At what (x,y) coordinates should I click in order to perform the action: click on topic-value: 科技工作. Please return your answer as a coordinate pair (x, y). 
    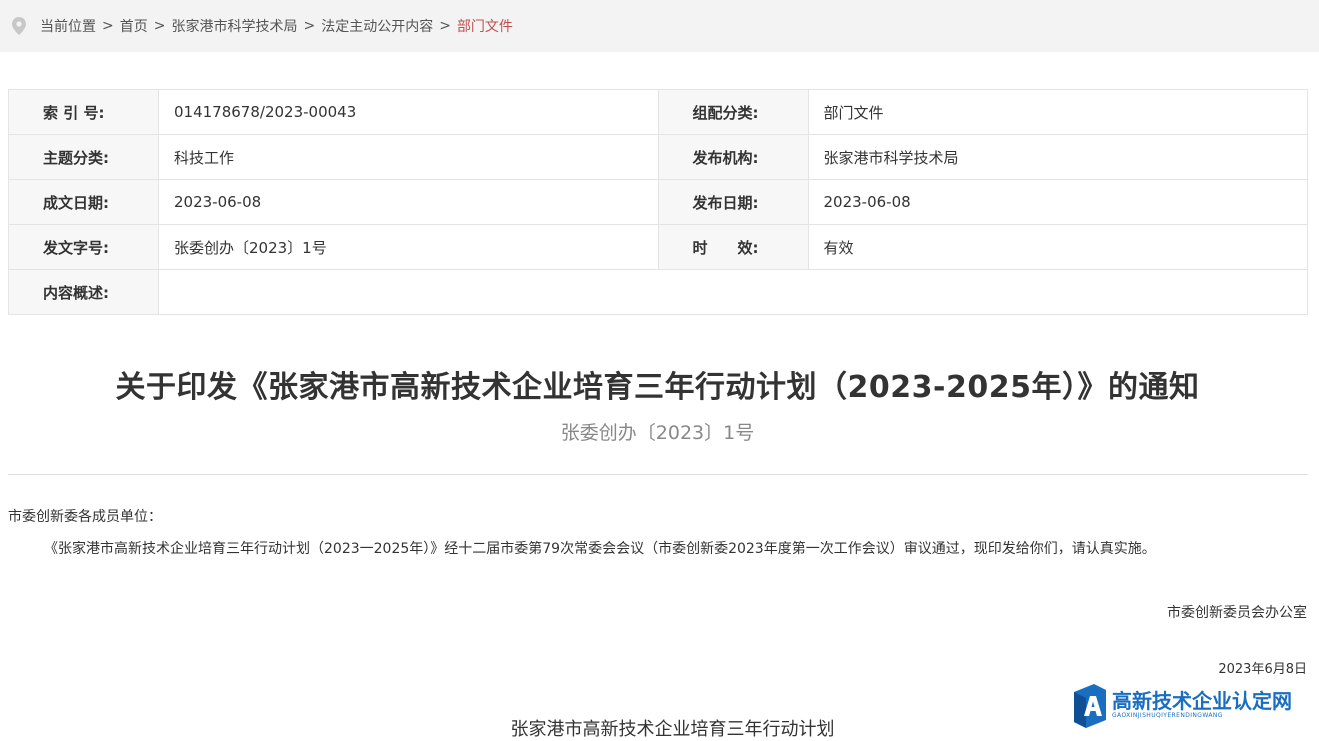
    Looking at the image, I should click on (408, 157).